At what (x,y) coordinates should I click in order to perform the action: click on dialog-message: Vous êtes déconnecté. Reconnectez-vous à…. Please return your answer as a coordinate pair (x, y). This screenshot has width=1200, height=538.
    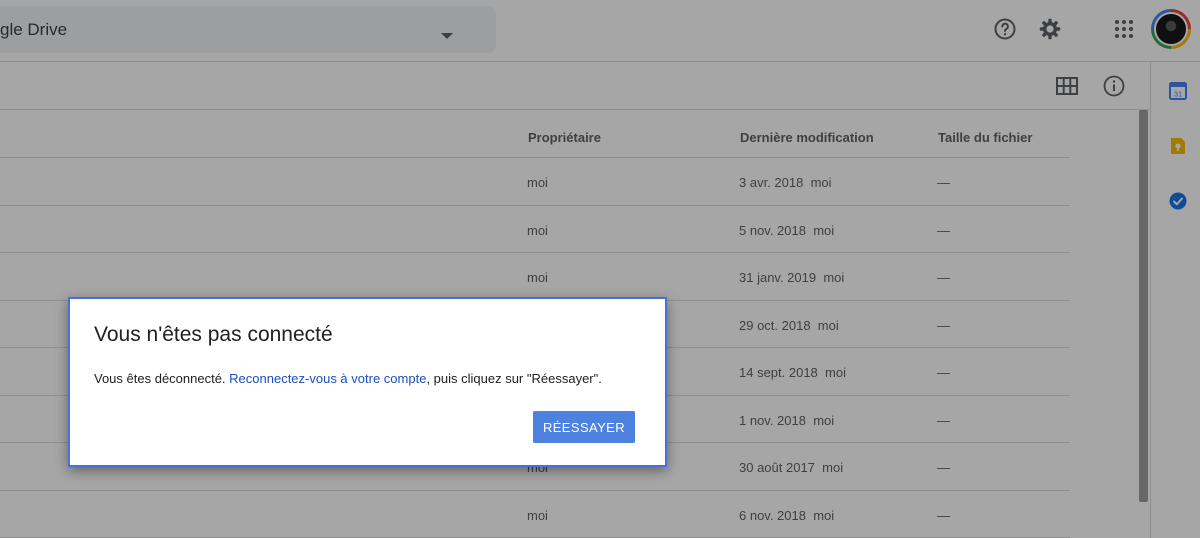
    Looking at the image, I should click on (348, 378).